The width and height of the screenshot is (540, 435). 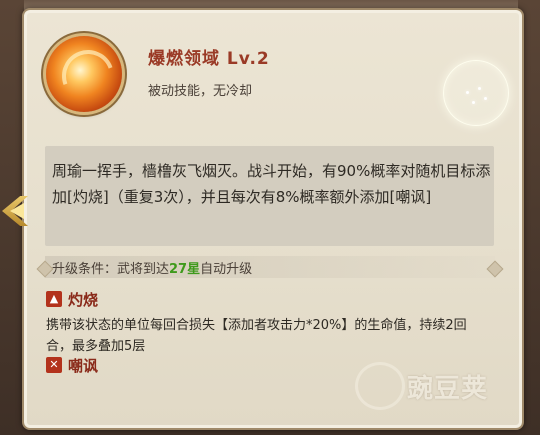 I want to click on sparkle-icon, so click(x=476, y=93).